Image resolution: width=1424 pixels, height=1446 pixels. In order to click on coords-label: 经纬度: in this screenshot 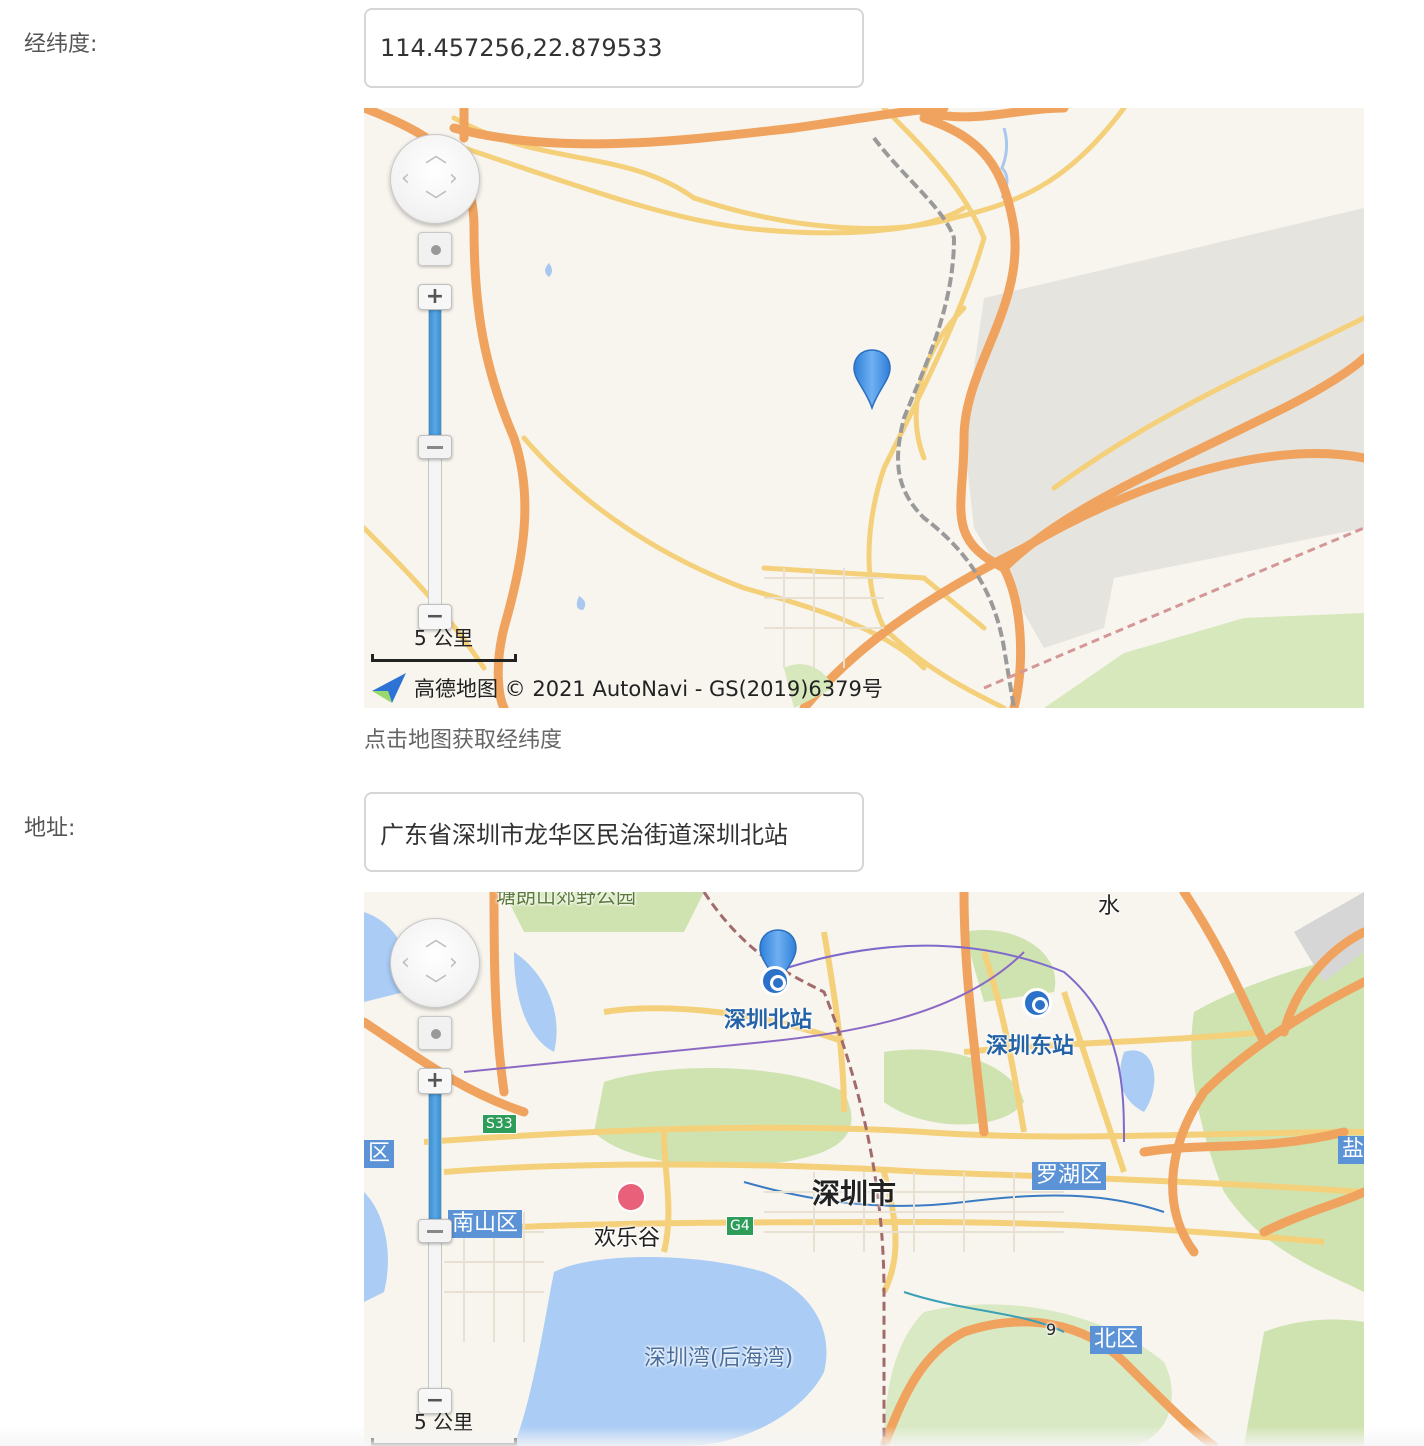, I will do `click(61, 44)`.